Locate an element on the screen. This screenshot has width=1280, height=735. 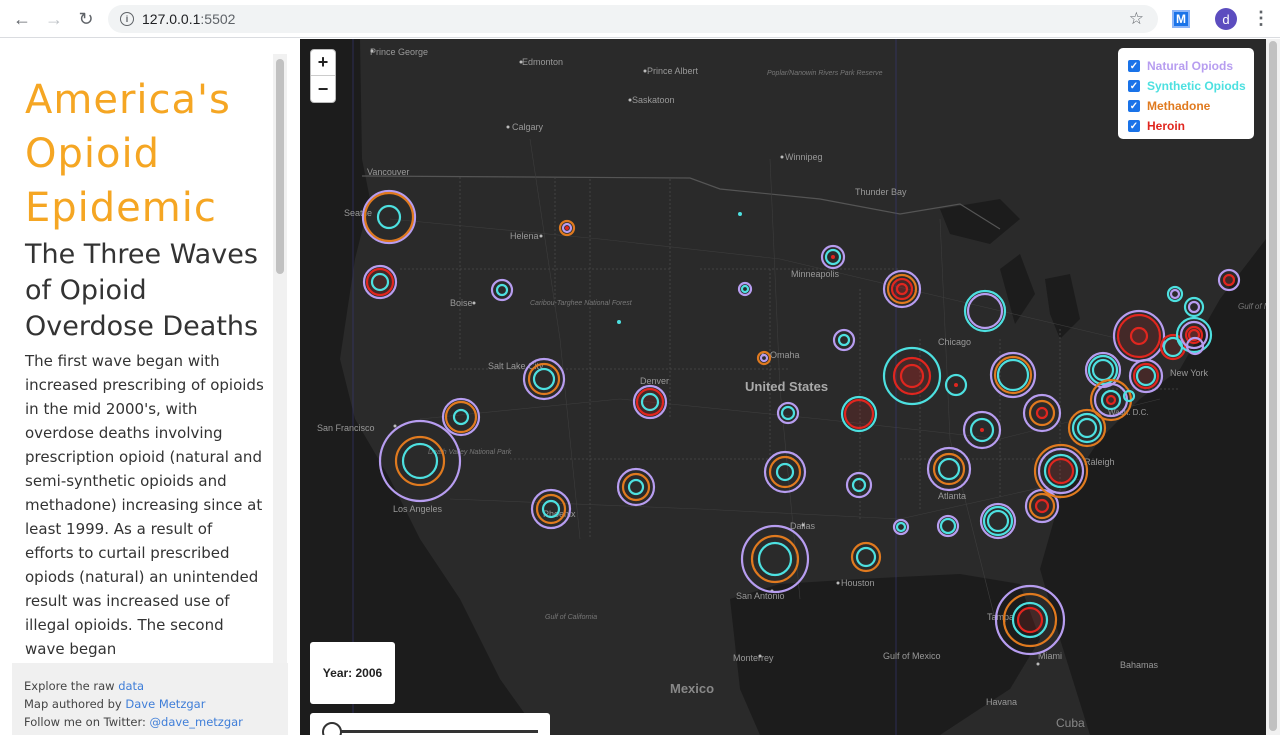
label-houston: Houston is located at coordinates (858, 583).